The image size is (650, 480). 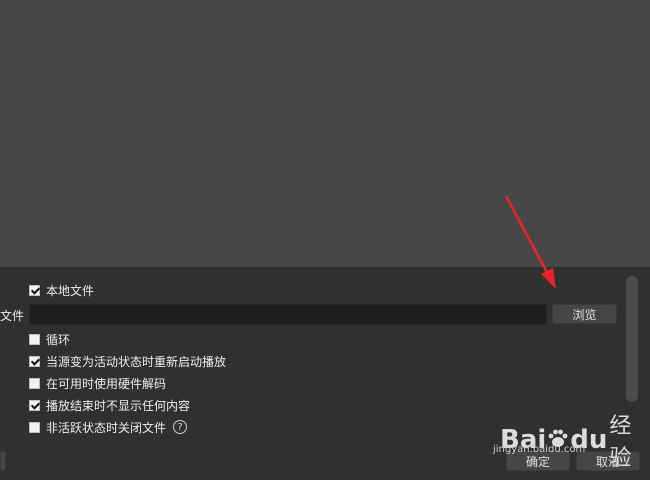 I want to click on baidu-watermark: Bai du 经验, so click(x=575, y=440).